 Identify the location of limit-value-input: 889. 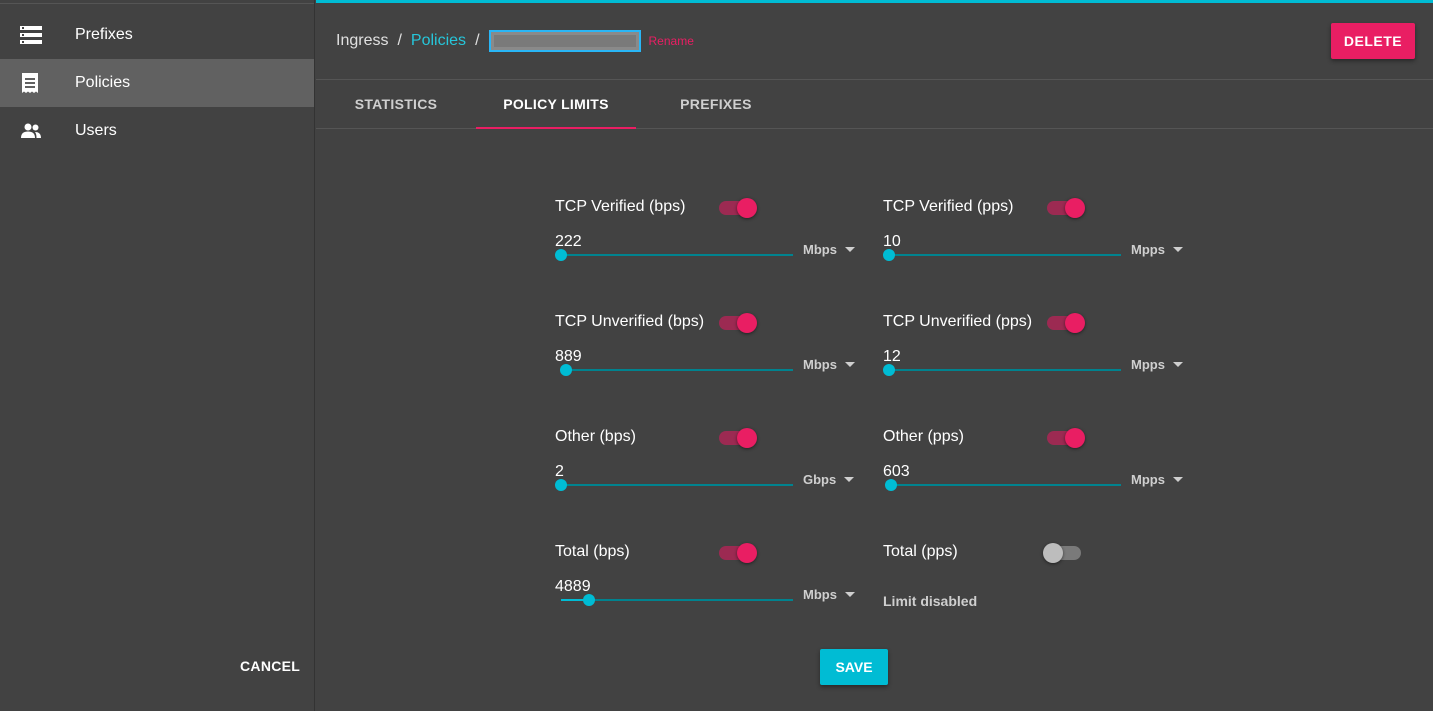
(568, 357).